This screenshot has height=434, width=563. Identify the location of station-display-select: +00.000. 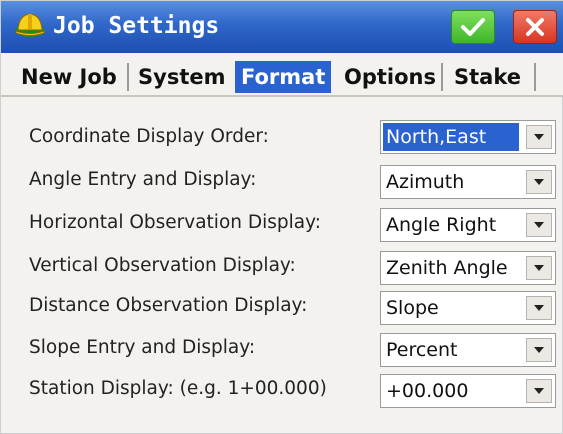
(468, 391).